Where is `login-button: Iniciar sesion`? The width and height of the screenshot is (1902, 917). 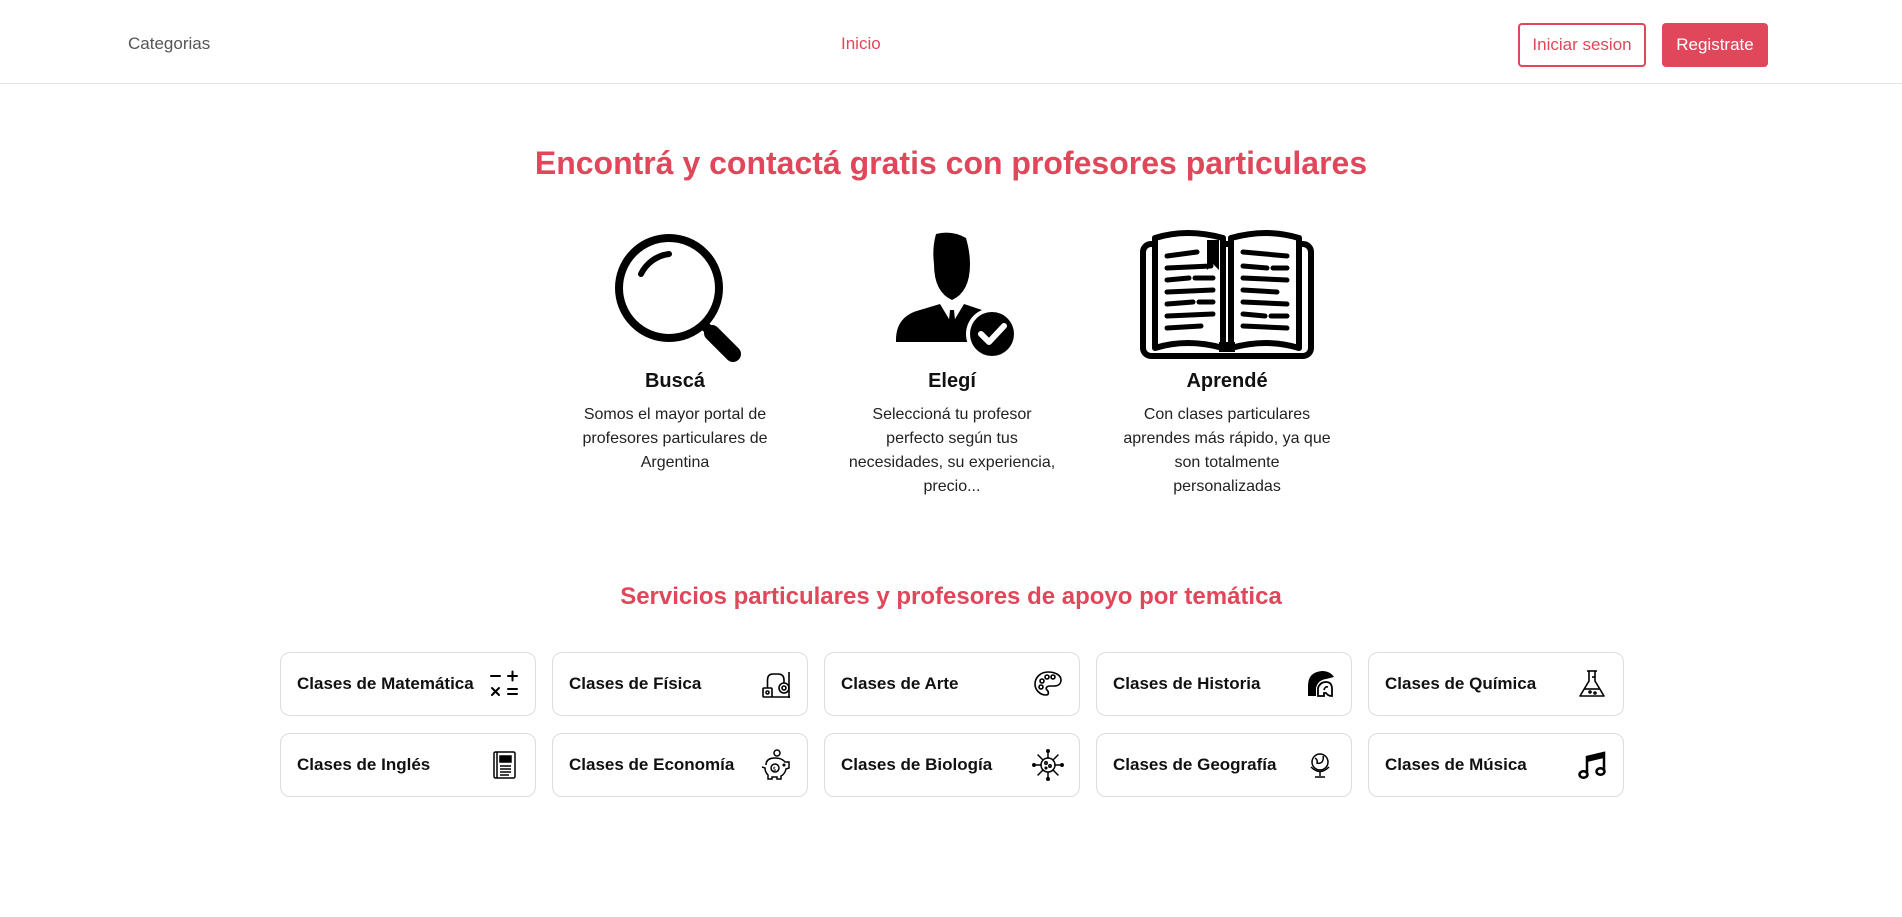
login-button: Iniciar sesion is located at coordinates (1582, 45).